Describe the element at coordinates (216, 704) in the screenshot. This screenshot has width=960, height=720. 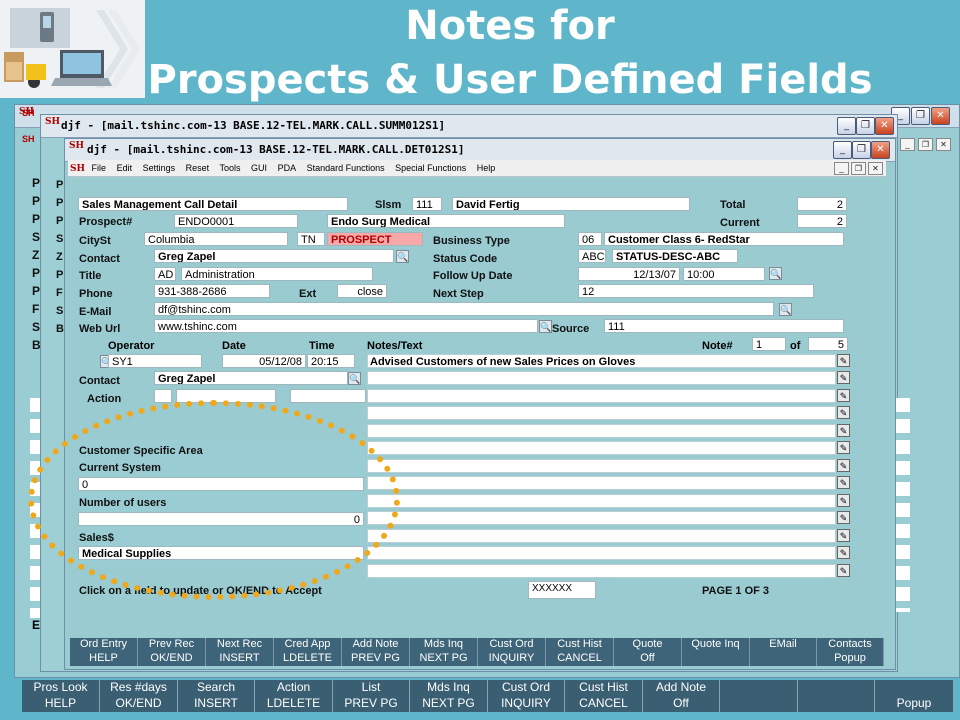
I see `outer-fkey-insert: INSERT` at that location.